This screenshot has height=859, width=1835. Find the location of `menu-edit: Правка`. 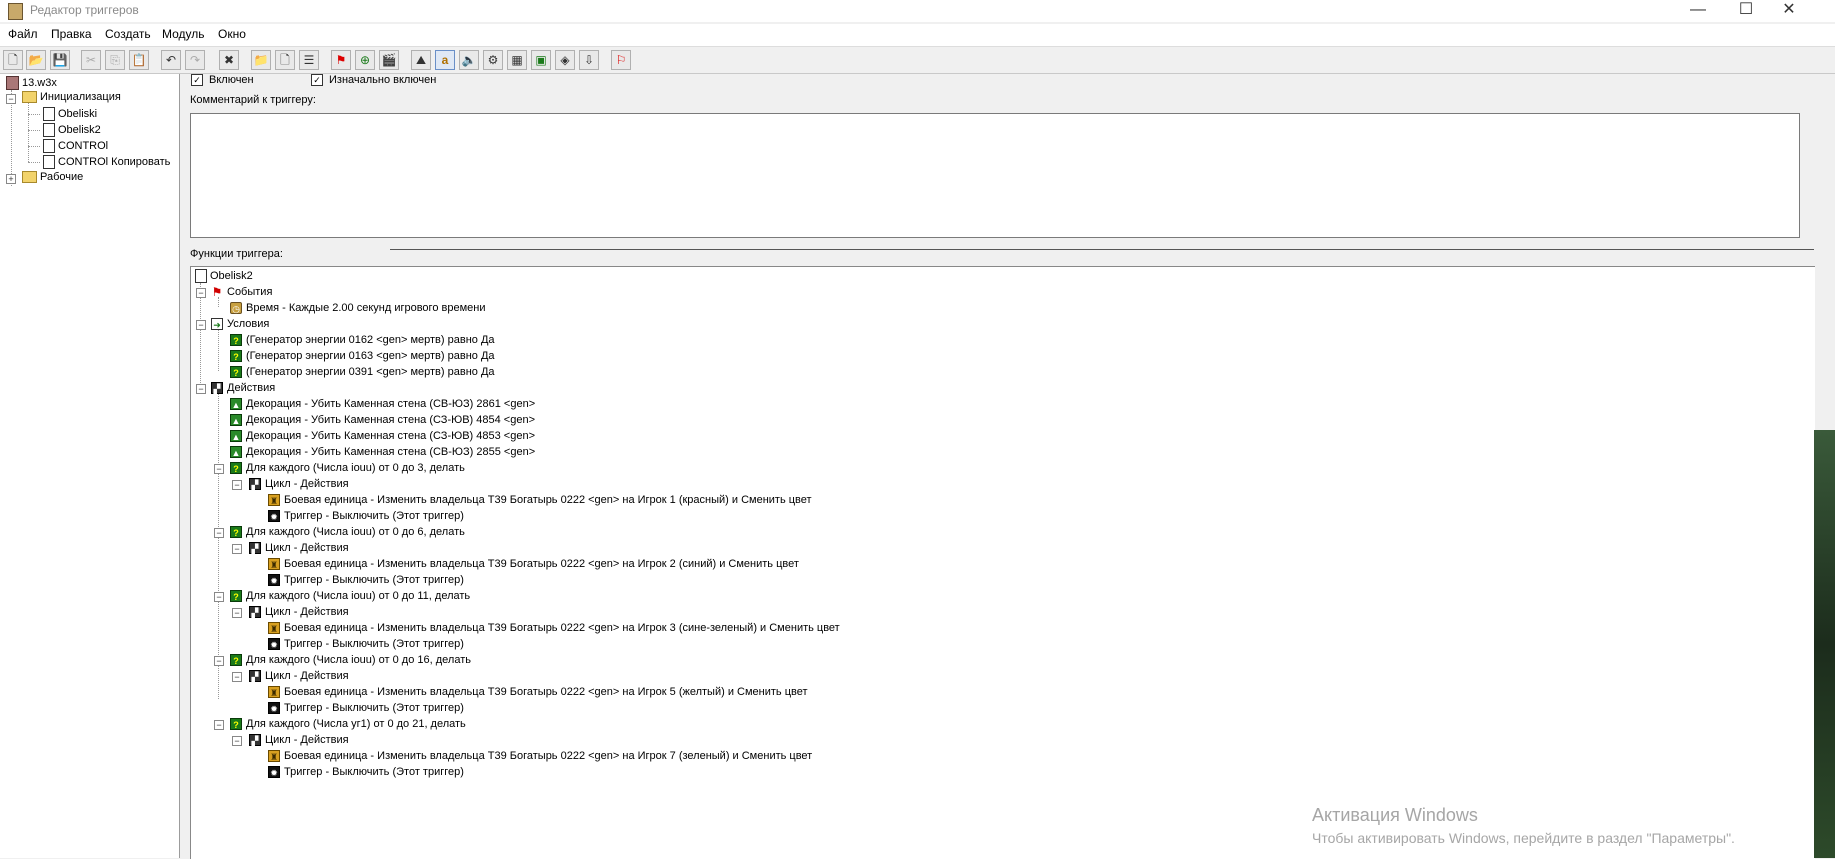

menu-edit: Правка is located at coordinates (71, 34).